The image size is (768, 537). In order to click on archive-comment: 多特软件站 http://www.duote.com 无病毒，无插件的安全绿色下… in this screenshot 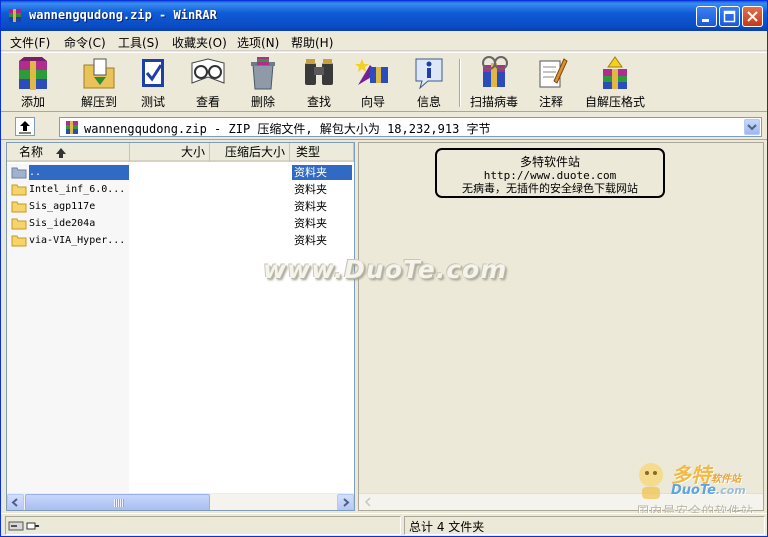, I will do `click(550, 173)`.